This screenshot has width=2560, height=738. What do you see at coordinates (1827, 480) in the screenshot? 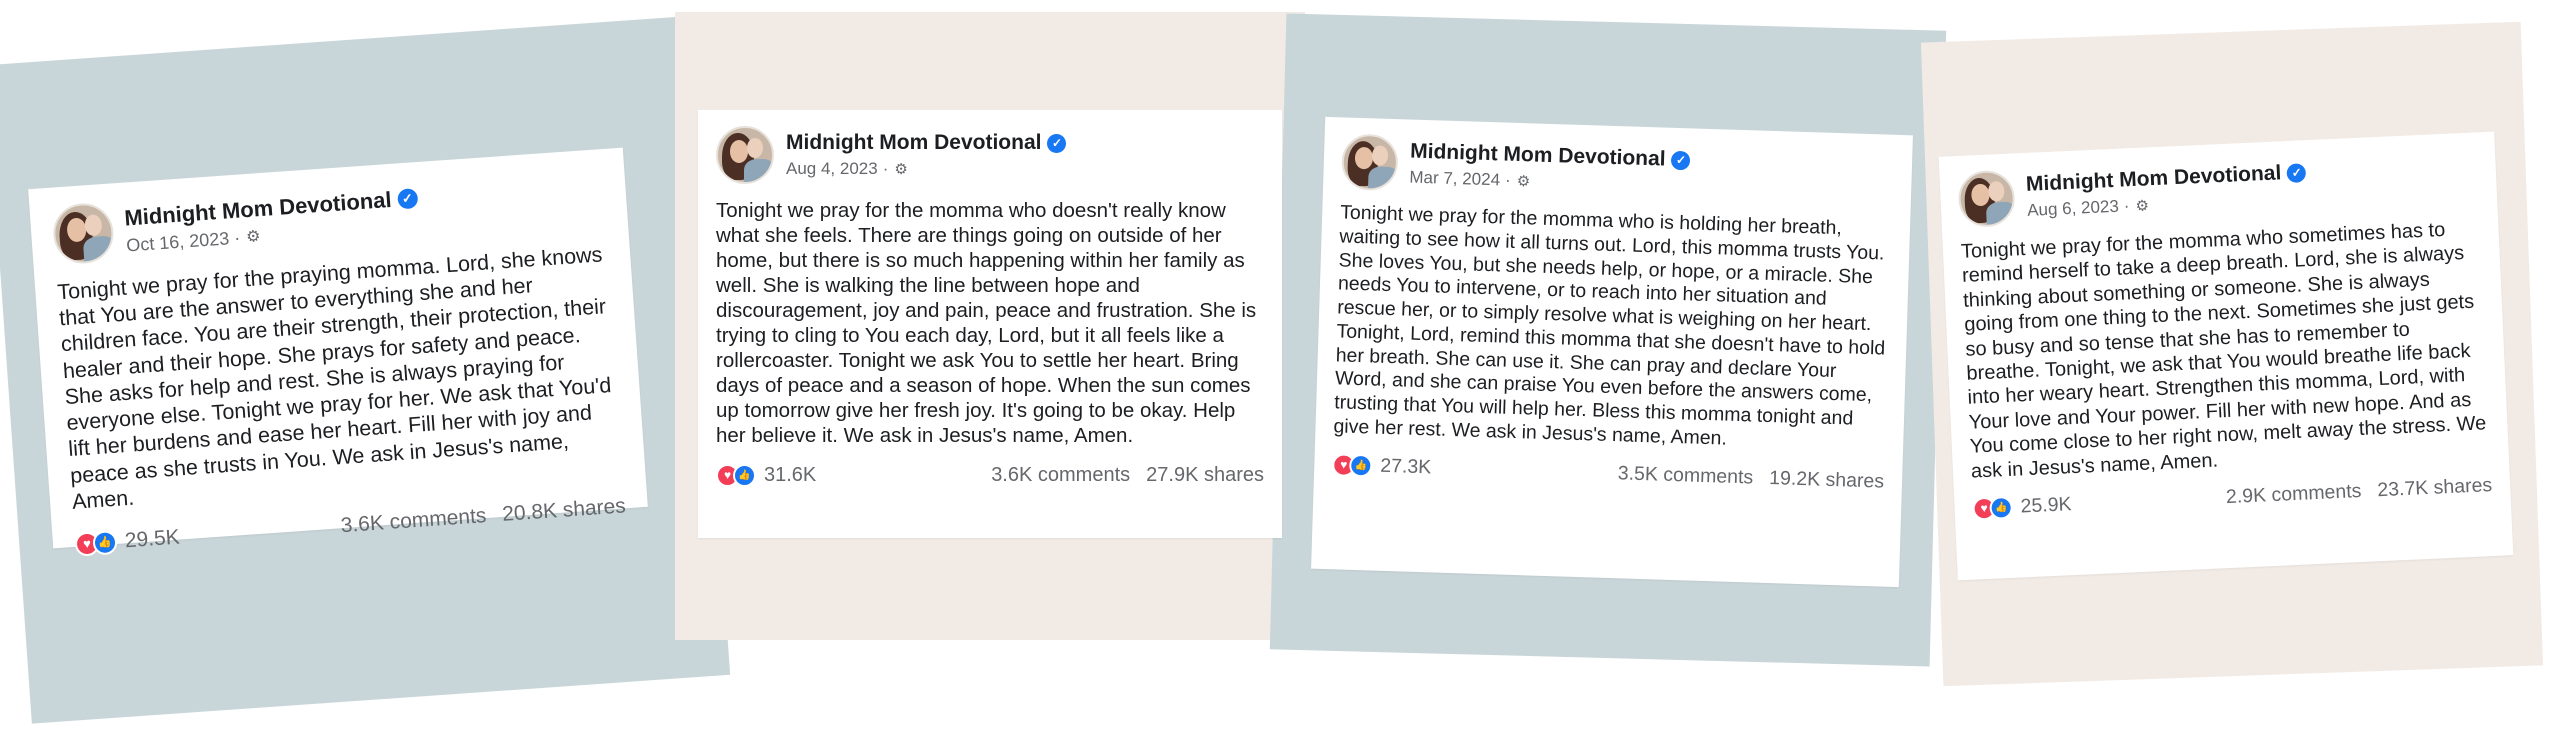
I see `shares-count: 19.2K shares` at bounding box center [1827, 480].